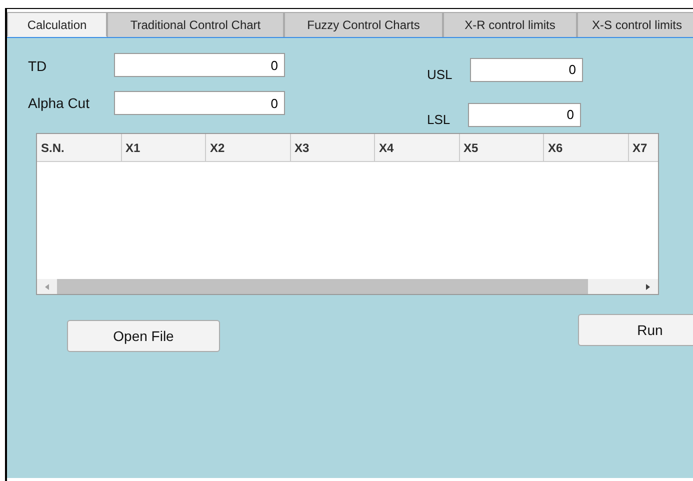 Image resolution: width=693 pixels, height=481 pixels. I want to click on column-header: X4, so click(417, 147).